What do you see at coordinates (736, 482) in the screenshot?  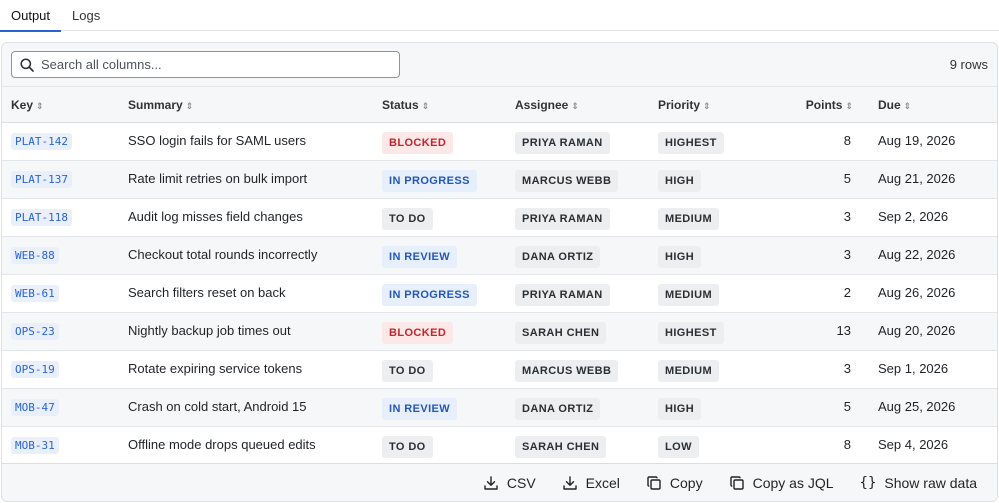 I see `copy-icon` at bounding box center [736, 482].